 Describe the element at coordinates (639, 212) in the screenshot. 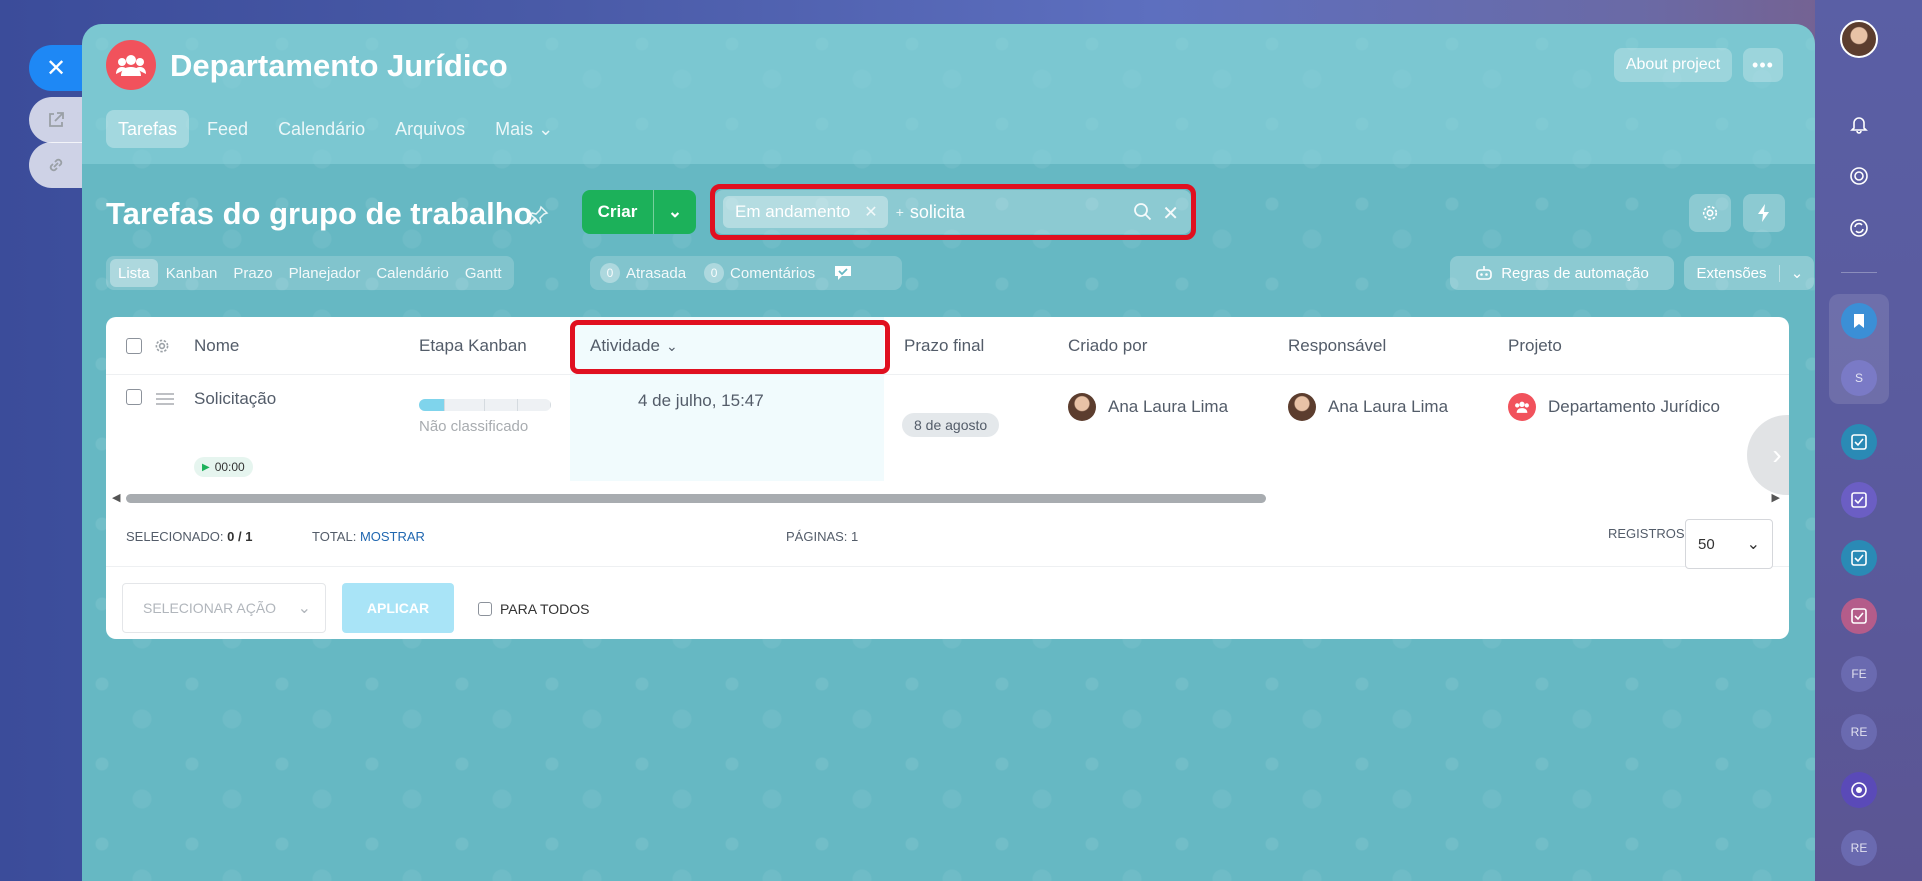

I see `create-task-button: Criar ⌄` at that location.